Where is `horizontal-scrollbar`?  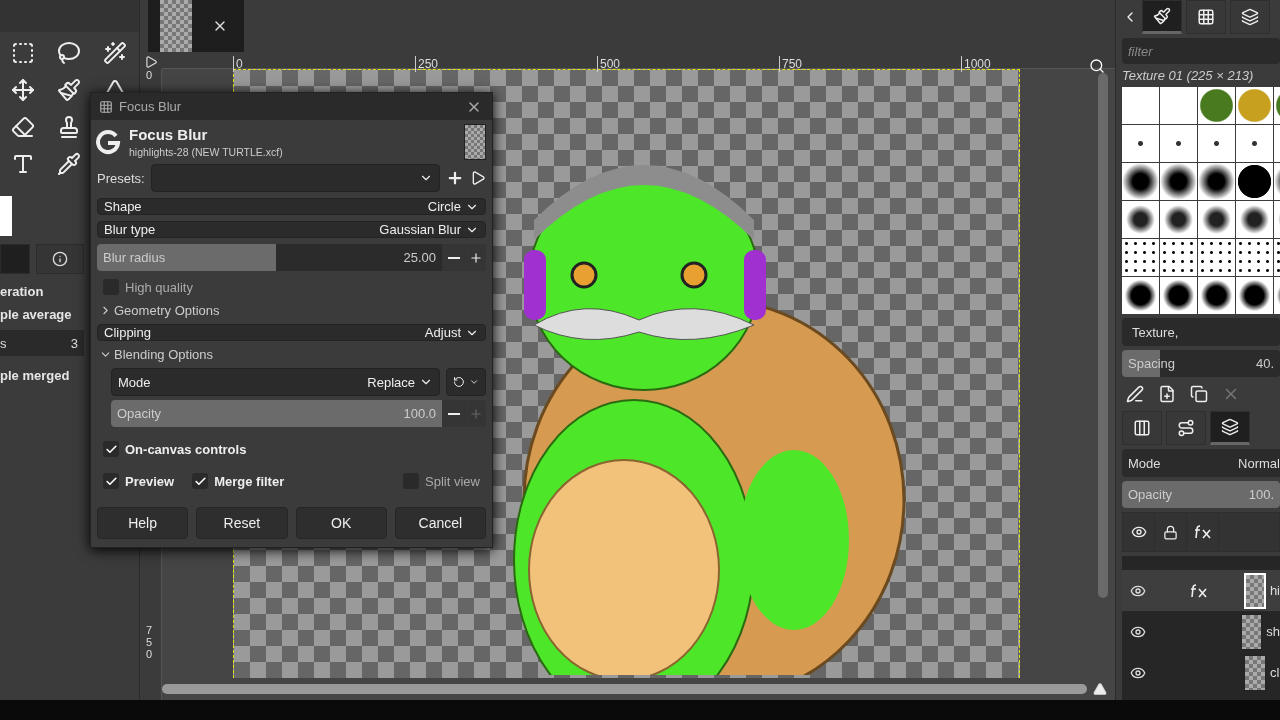
horizontal-scrollbar is located at coordinates (624, 689).